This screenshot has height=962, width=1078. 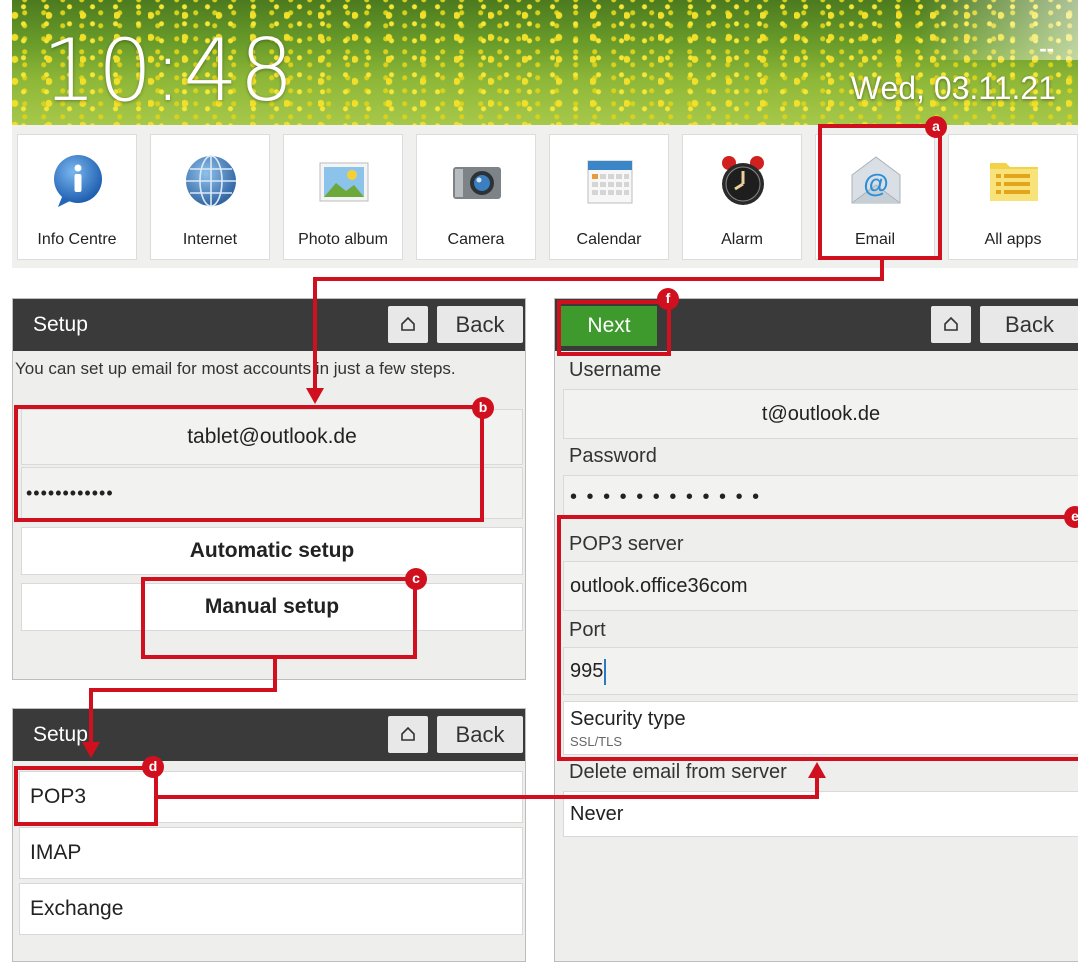 I want to click on highlight-pop3, so click(x=86, y=796).